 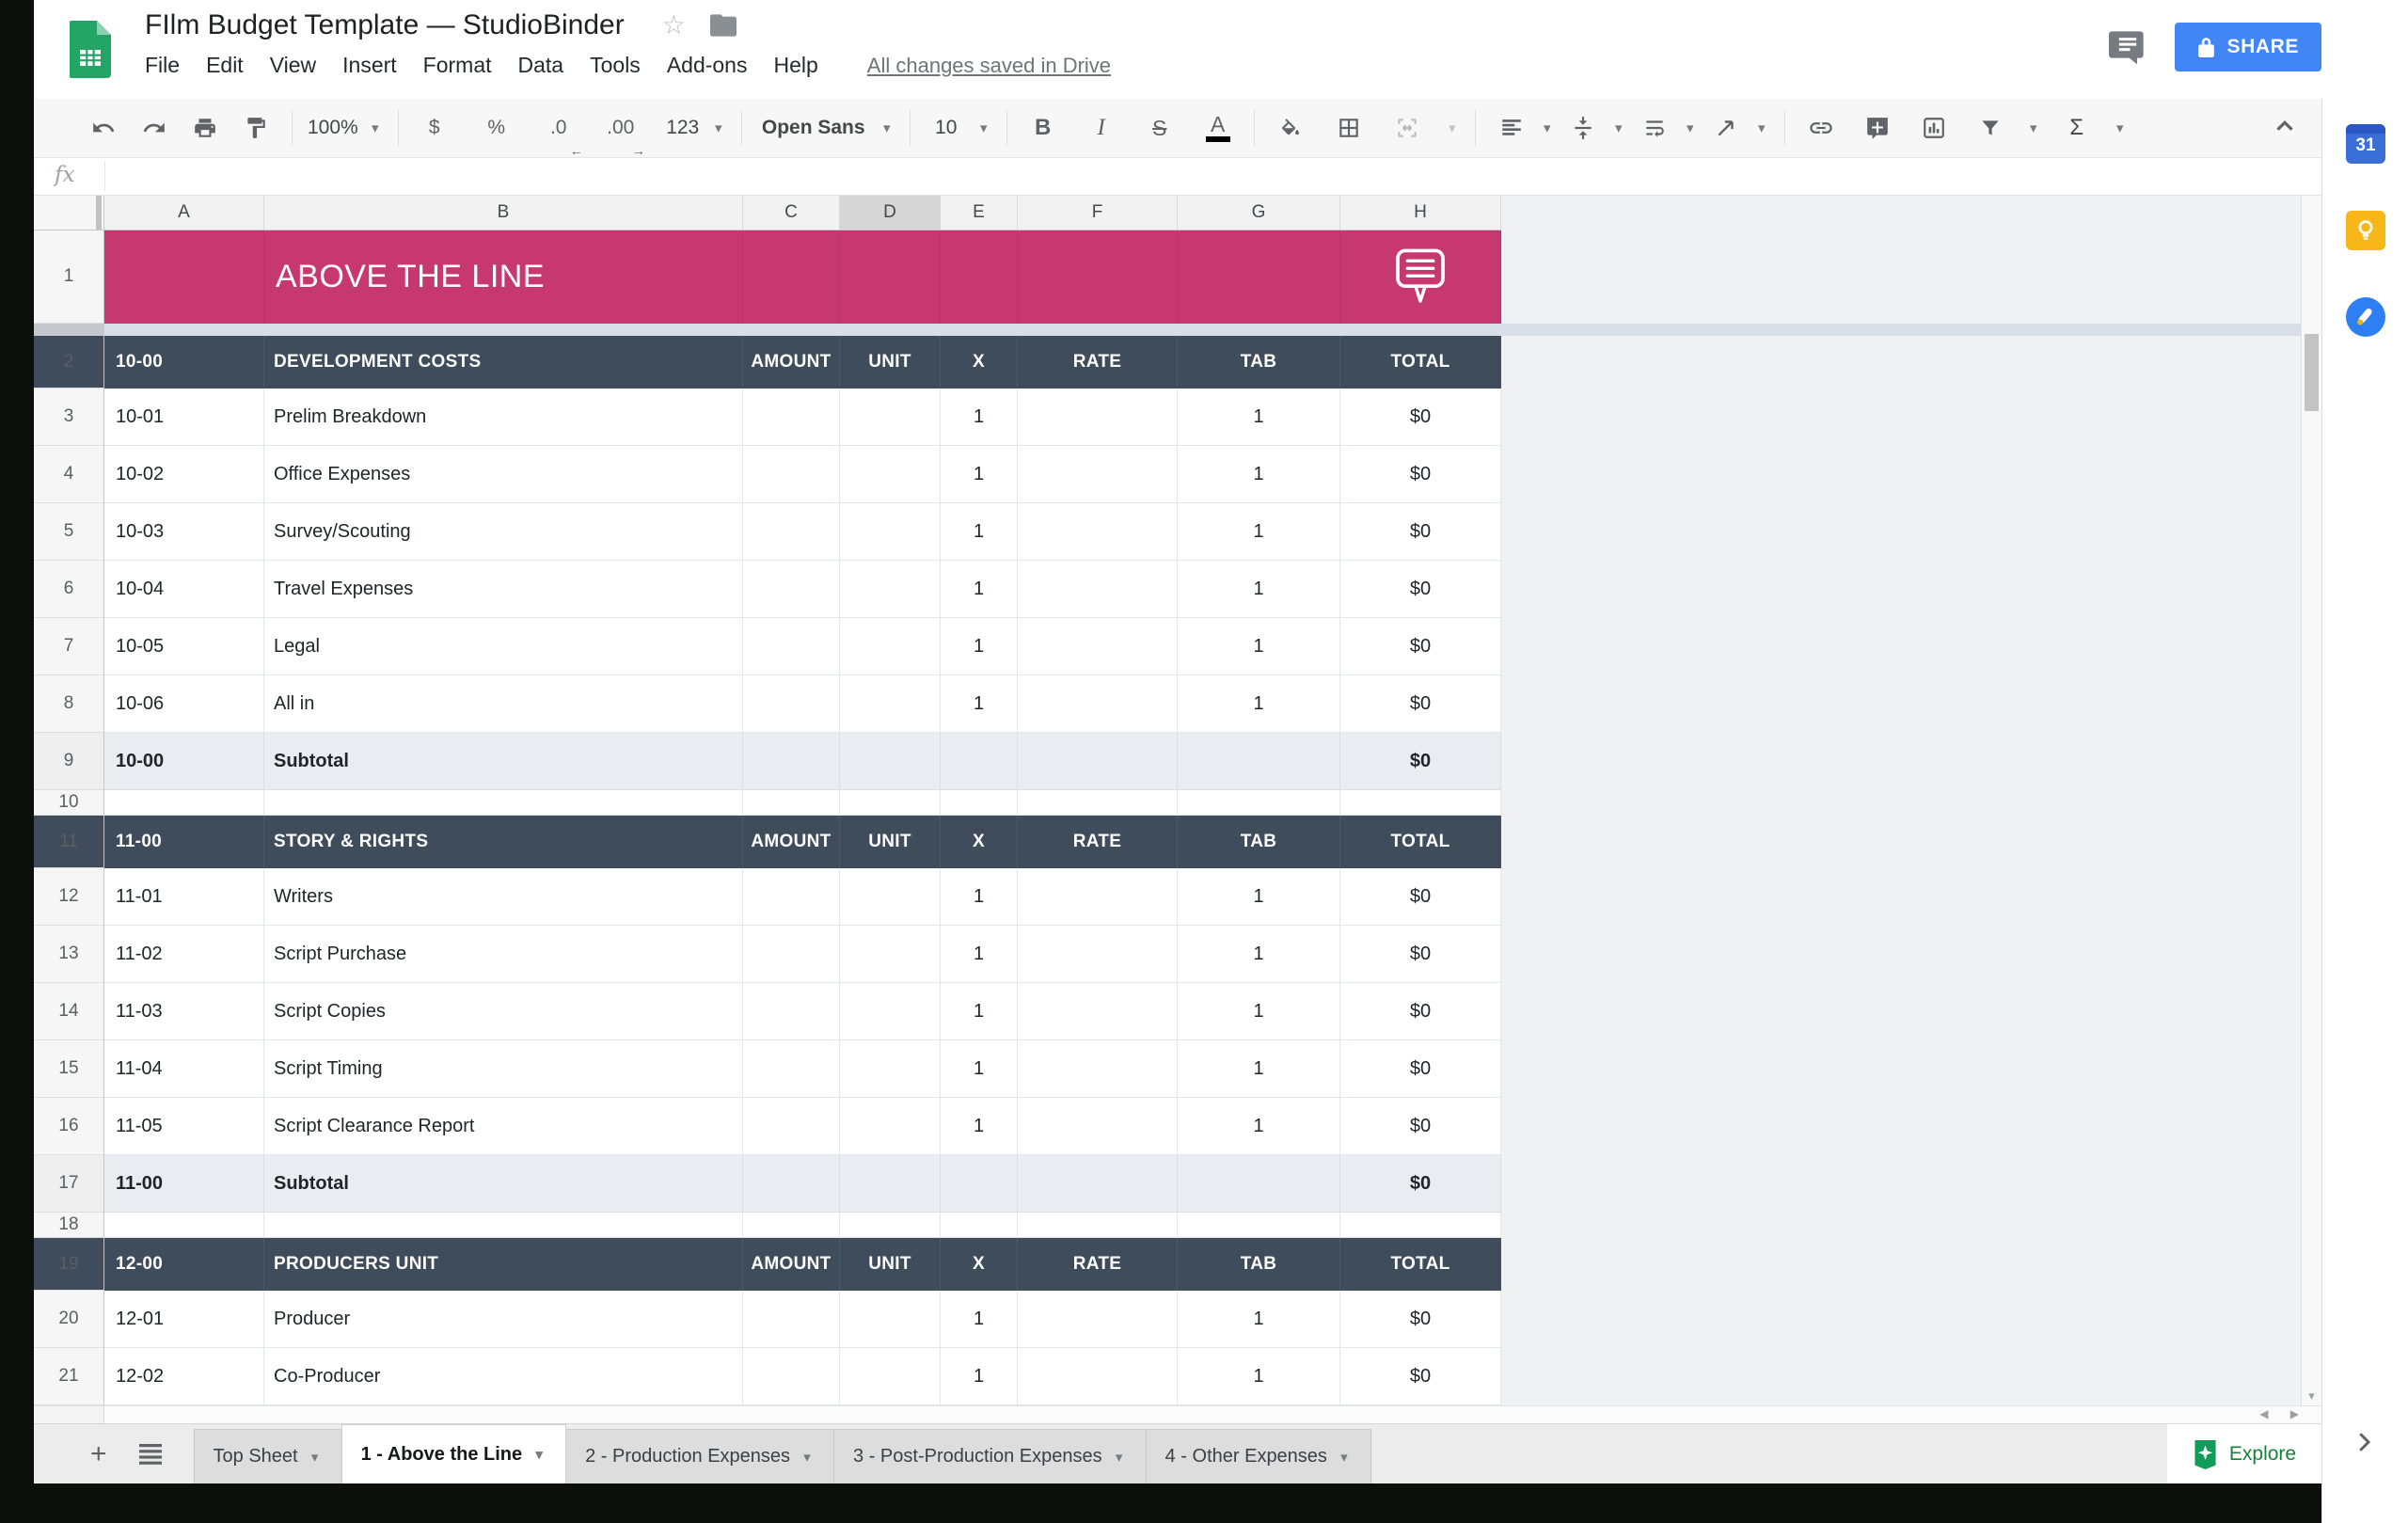 I want to click on increase-decimal-button: .00 →, so click(x=623, y=132).